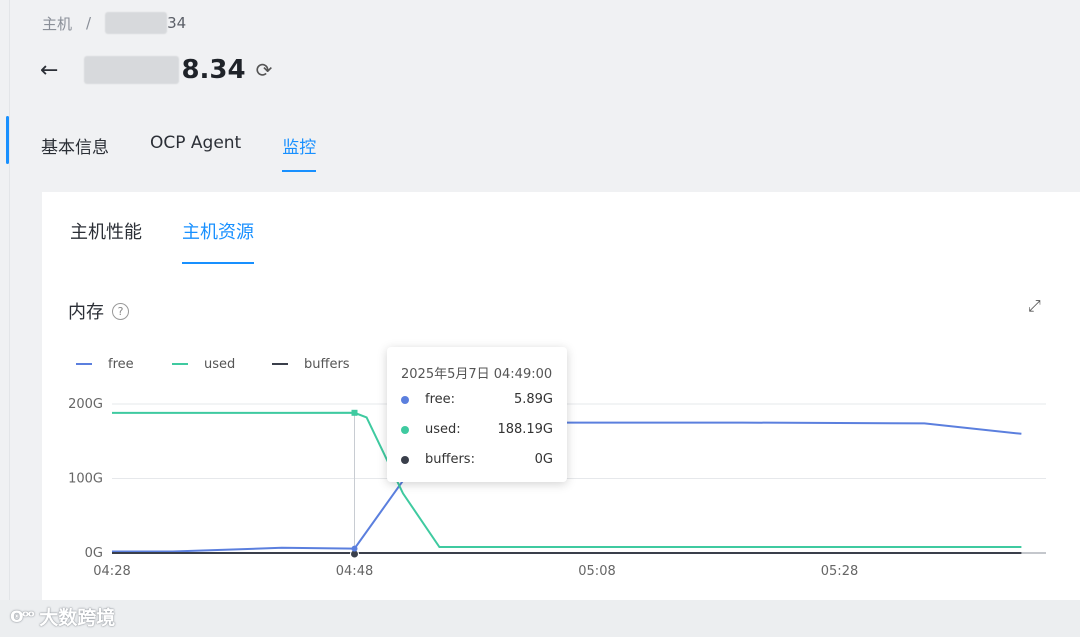 The image size is (1080, 637). I want to click on legend-label-free: free, so click(121, 364).